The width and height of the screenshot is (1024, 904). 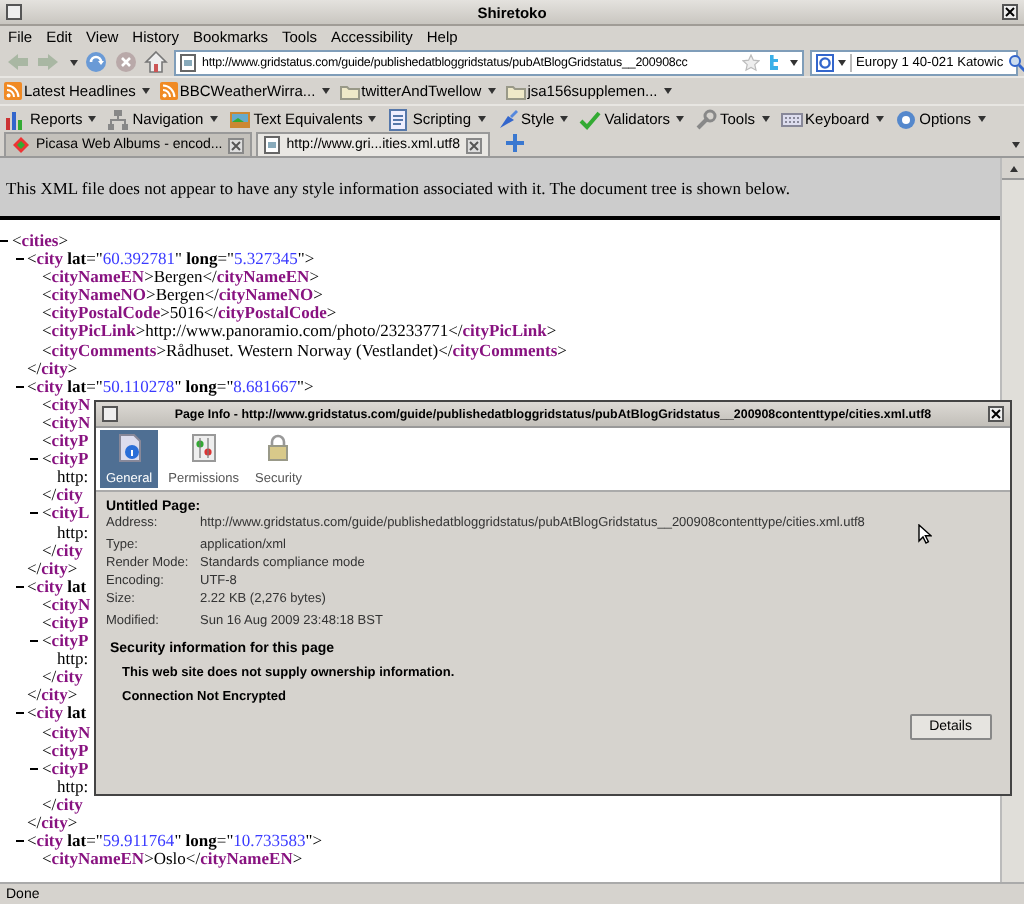 What do you see at coordinates (925, 534) in the screenshot?
I see `mouse-cursor-icon` at bounding box center [925, 534].